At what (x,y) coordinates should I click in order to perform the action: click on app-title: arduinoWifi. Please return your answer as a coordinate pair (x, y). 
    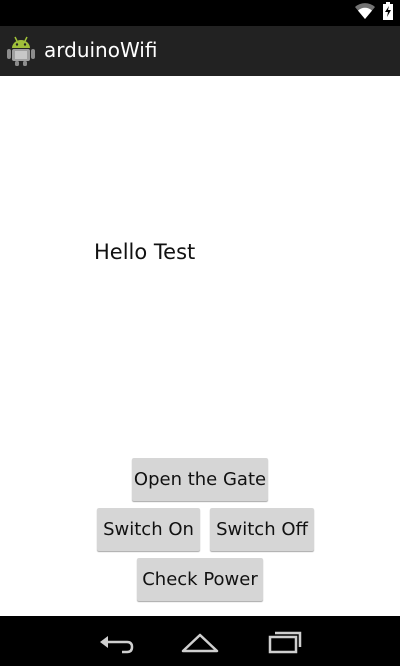
    Looking at the image, I should click on (101, 50).